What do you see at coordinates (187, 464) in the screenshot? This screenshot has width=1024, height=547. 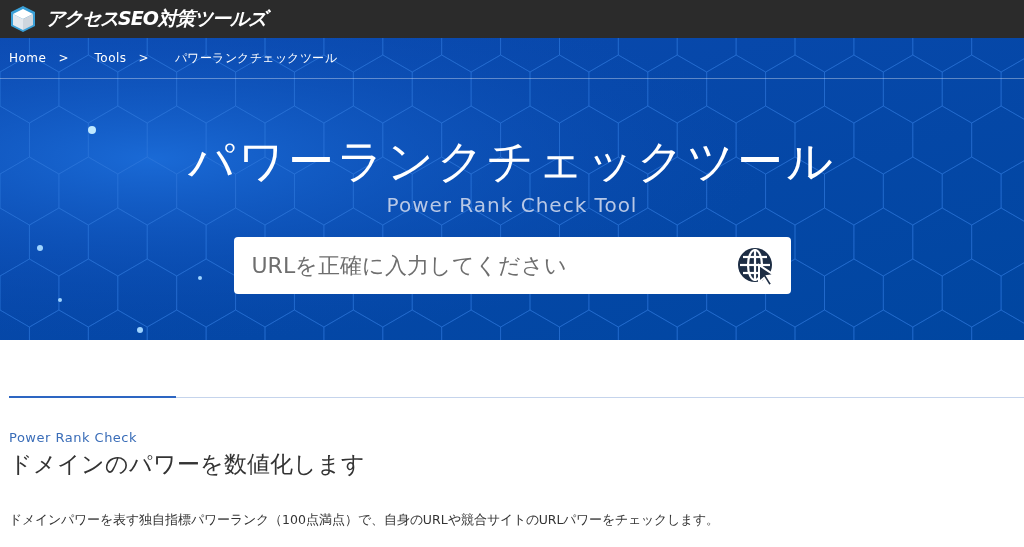 I see `section-heading: ドメインのパワーを数値化します` at bounding box center [187, 464].